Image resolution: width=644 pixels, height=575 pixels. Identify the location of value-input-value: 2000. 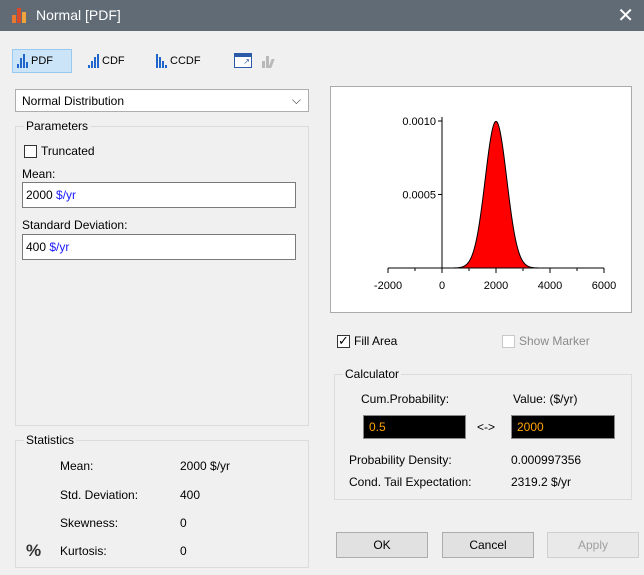
(530, 427).